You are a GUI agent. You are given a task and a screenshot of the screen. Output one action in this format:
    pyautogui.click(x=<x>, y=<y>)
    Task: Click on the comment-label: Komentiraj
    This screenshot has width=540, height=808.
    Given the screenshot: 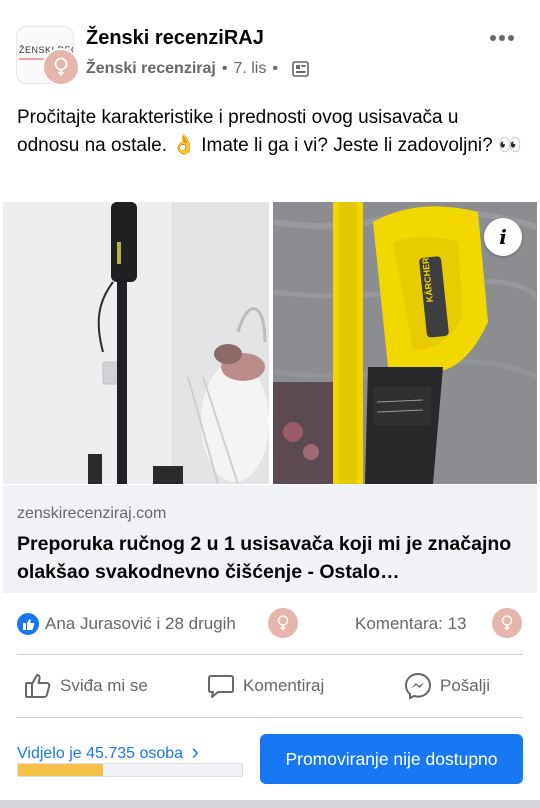 What is the action you would take?
    pyautogui.click(x=284, y=685)
    